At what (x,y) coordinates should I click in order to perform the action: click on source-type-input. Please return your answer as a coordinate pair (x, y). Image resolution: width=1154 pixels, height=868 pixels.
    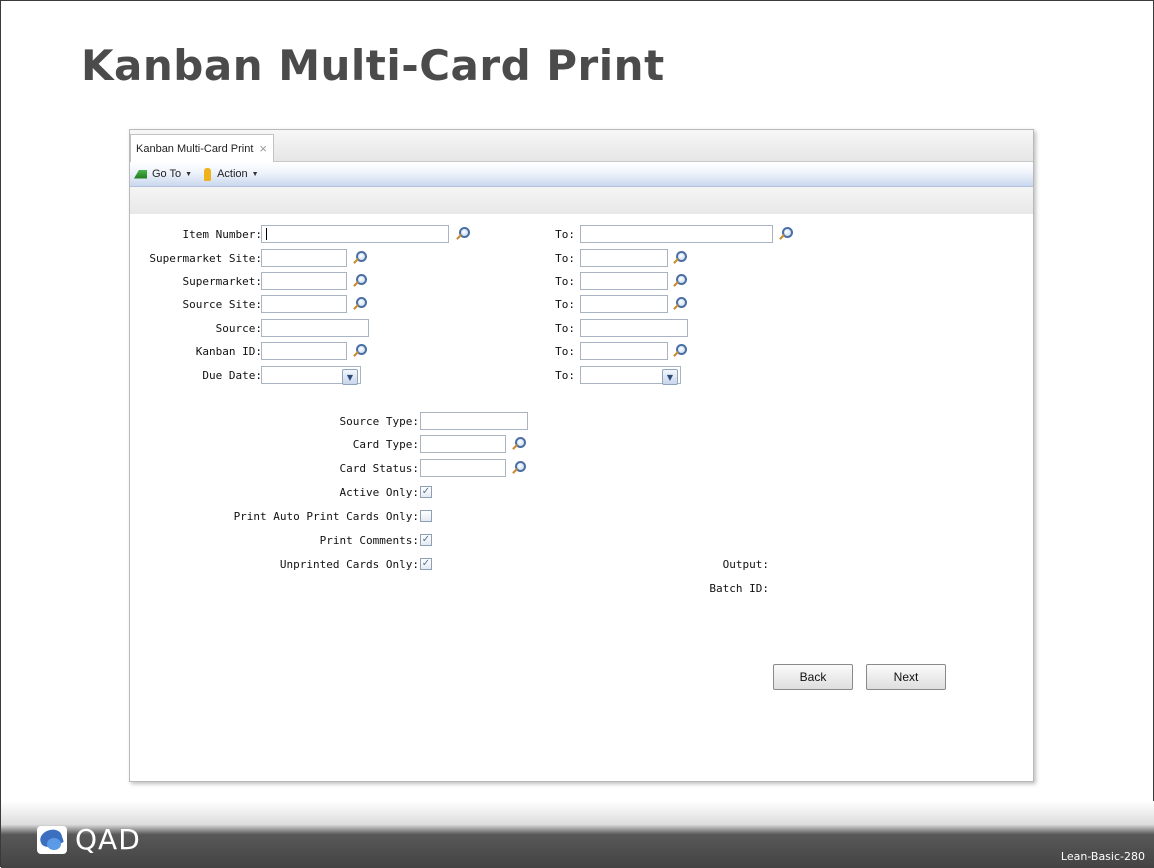
    Looking at the image, I should click on (474, 421).